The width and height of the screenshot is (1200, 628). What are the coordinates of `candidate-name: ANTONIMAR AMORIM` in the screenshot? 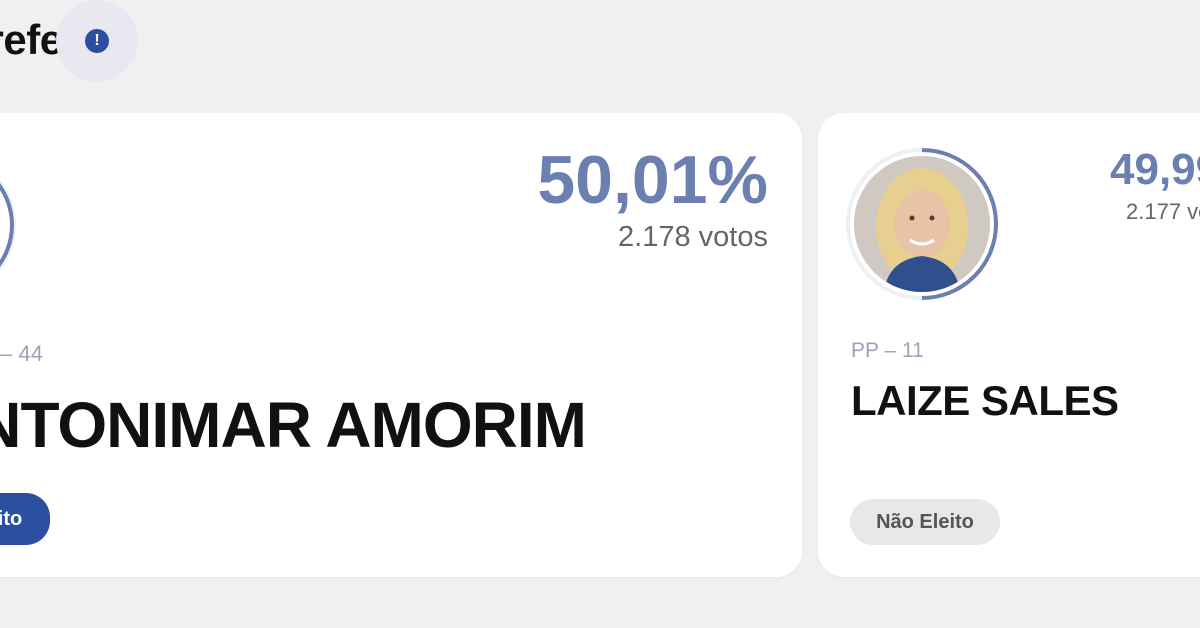 It's located at (293, 425).